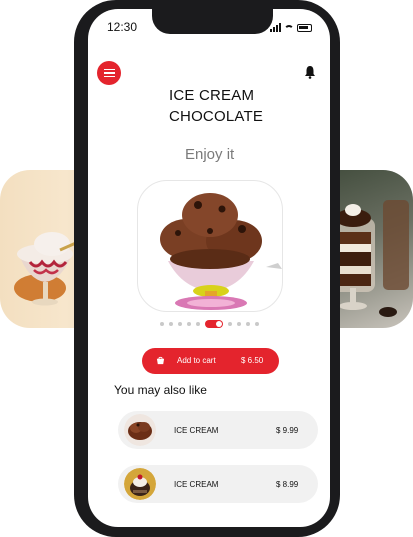 The height and width of the screenshot is (537, 413). What do you see at coordinates (221, 251) in the screenshot?
I see `chocolate-ice-cream-image` at bounding box center [221, 251].